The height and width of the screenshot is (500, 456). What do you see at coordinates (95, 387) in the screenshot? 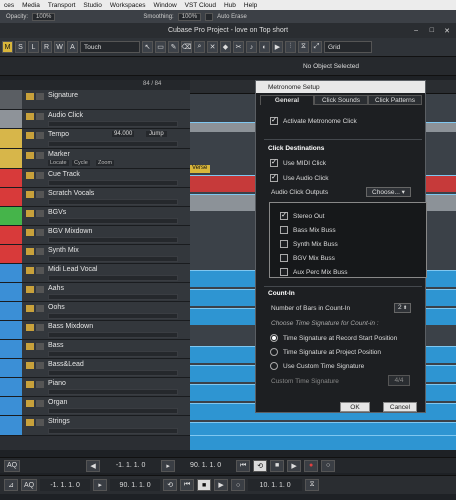
I see `track-row: Piano` at bounding box center [95, 387].